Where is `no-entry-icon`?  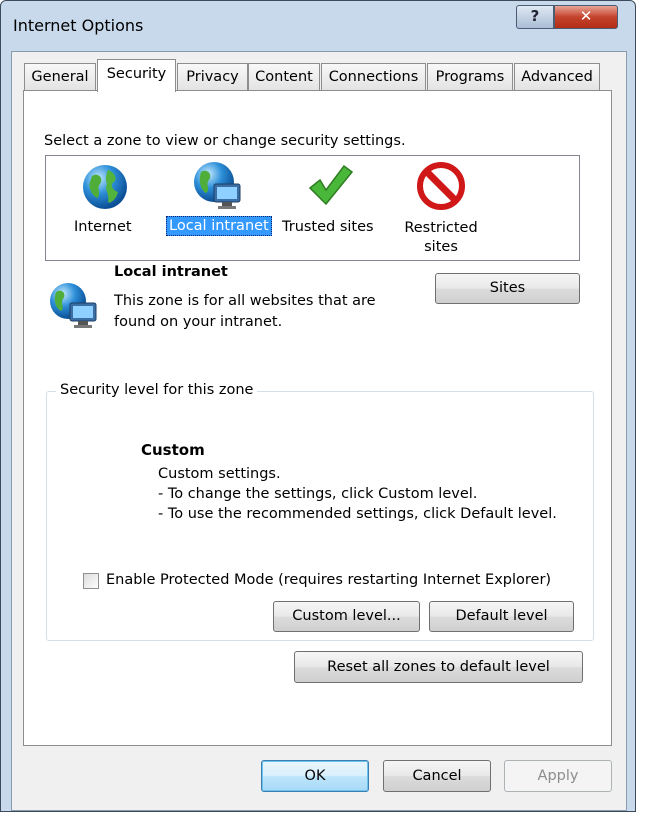
no-entry-icon is located at coordinates (441, 186).